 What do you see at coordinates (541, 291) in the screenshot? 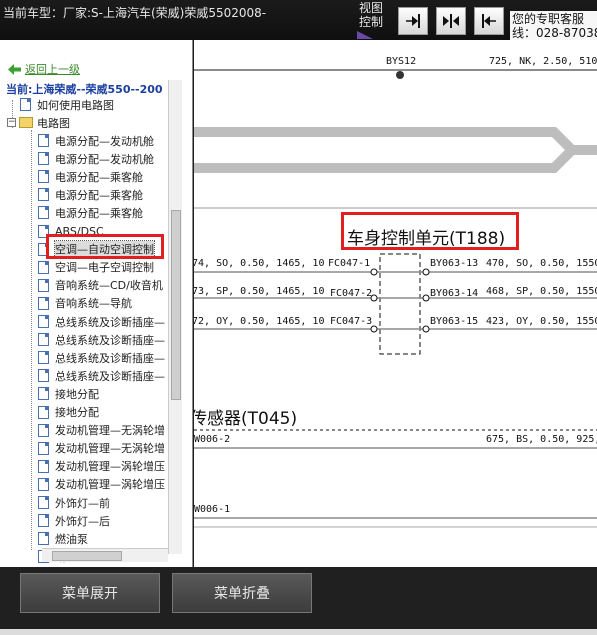
I see `row2-right-wire: 468, SP, 0.50, 1550,` at bounding box center [541, 291].